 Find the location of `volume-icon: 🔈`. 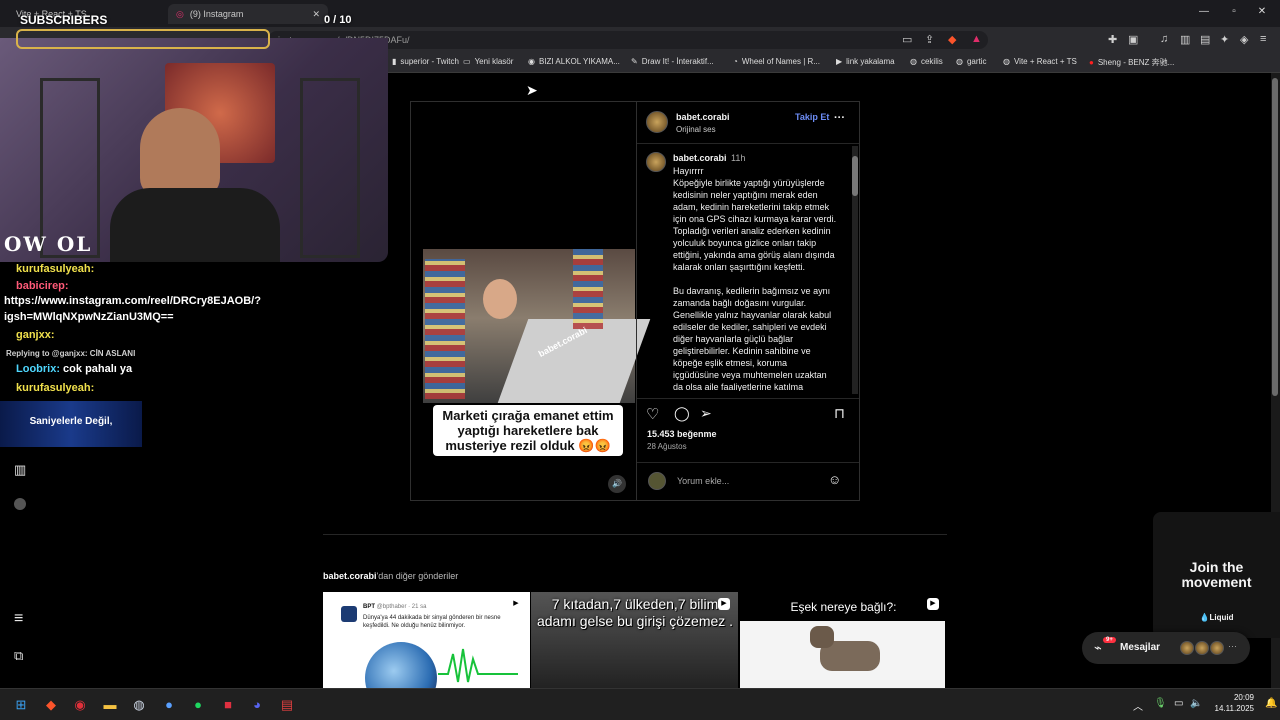

volume-icon: 🔈 is located at coordinates (1196, 703).